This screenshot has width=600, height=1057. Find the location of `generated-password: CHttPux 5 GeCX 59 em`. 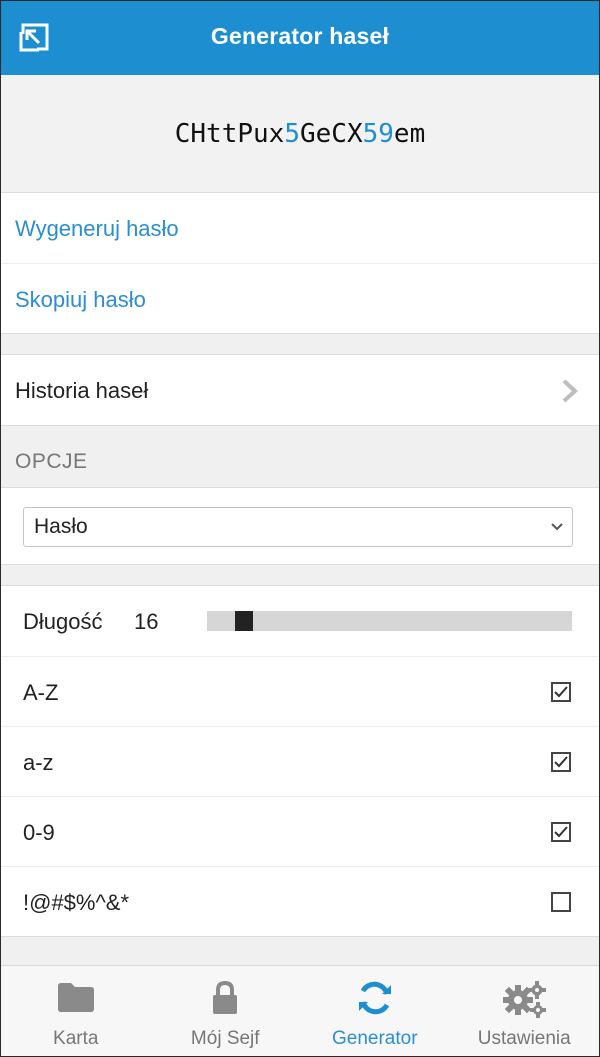

generated-password: CHttPux 5 GeCX 59 em is located at coordinates (300, 134).